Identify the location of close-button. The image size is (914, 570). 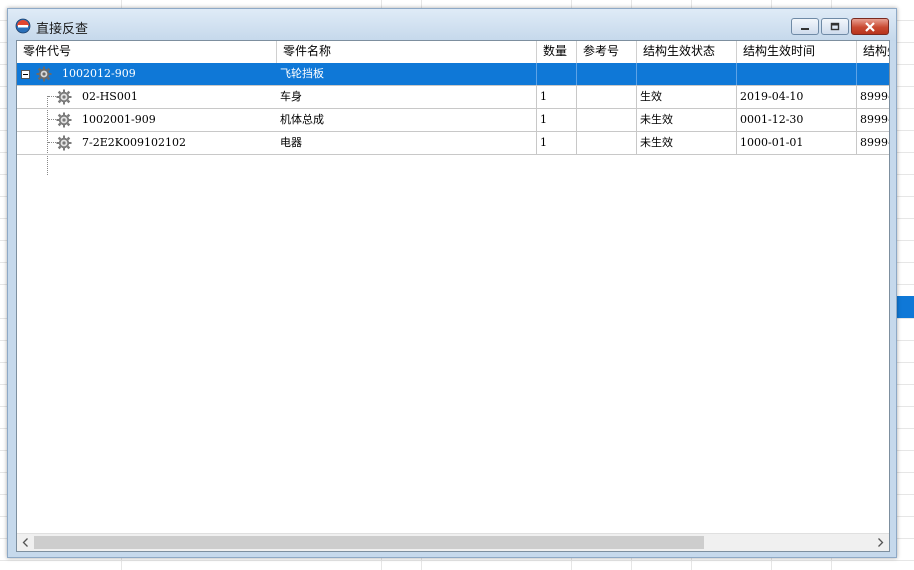
(870, 26).